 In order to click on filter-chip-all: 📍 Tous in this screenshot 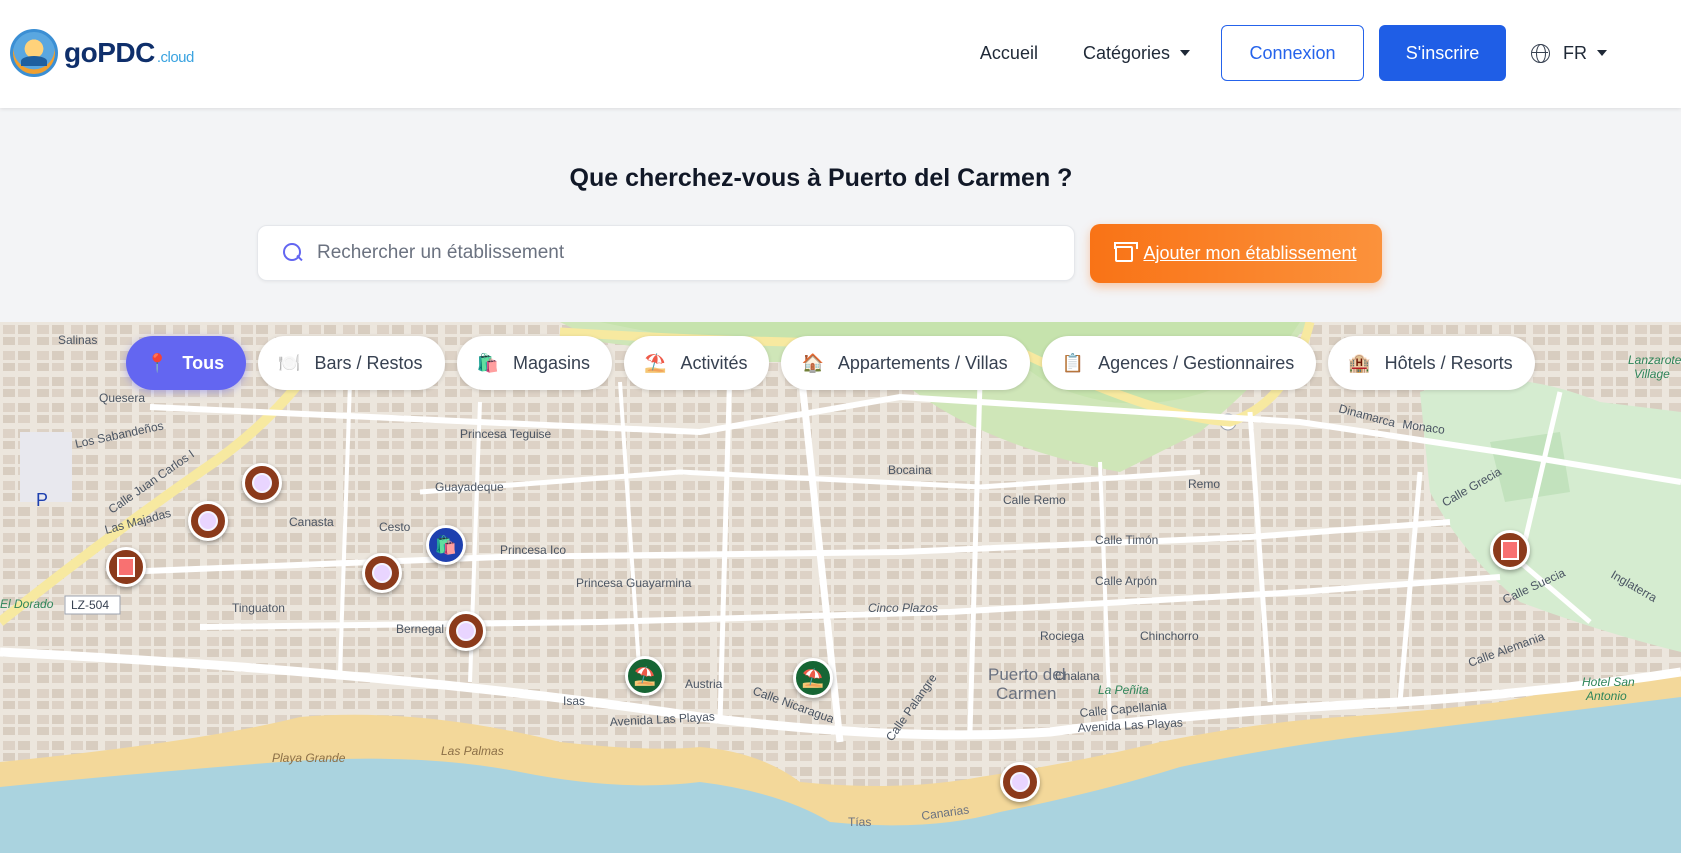, I will do `click(186, 363)`.